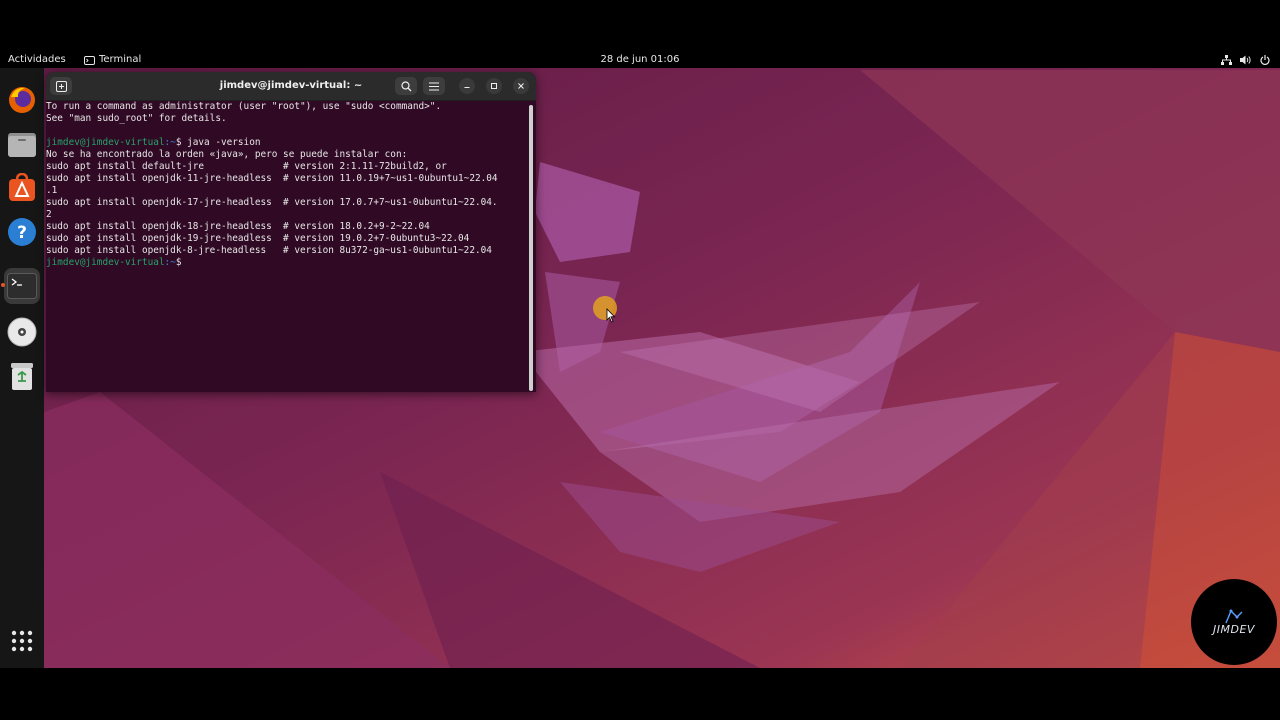  I want to click on terminal-small-icon, so click(89, 60).